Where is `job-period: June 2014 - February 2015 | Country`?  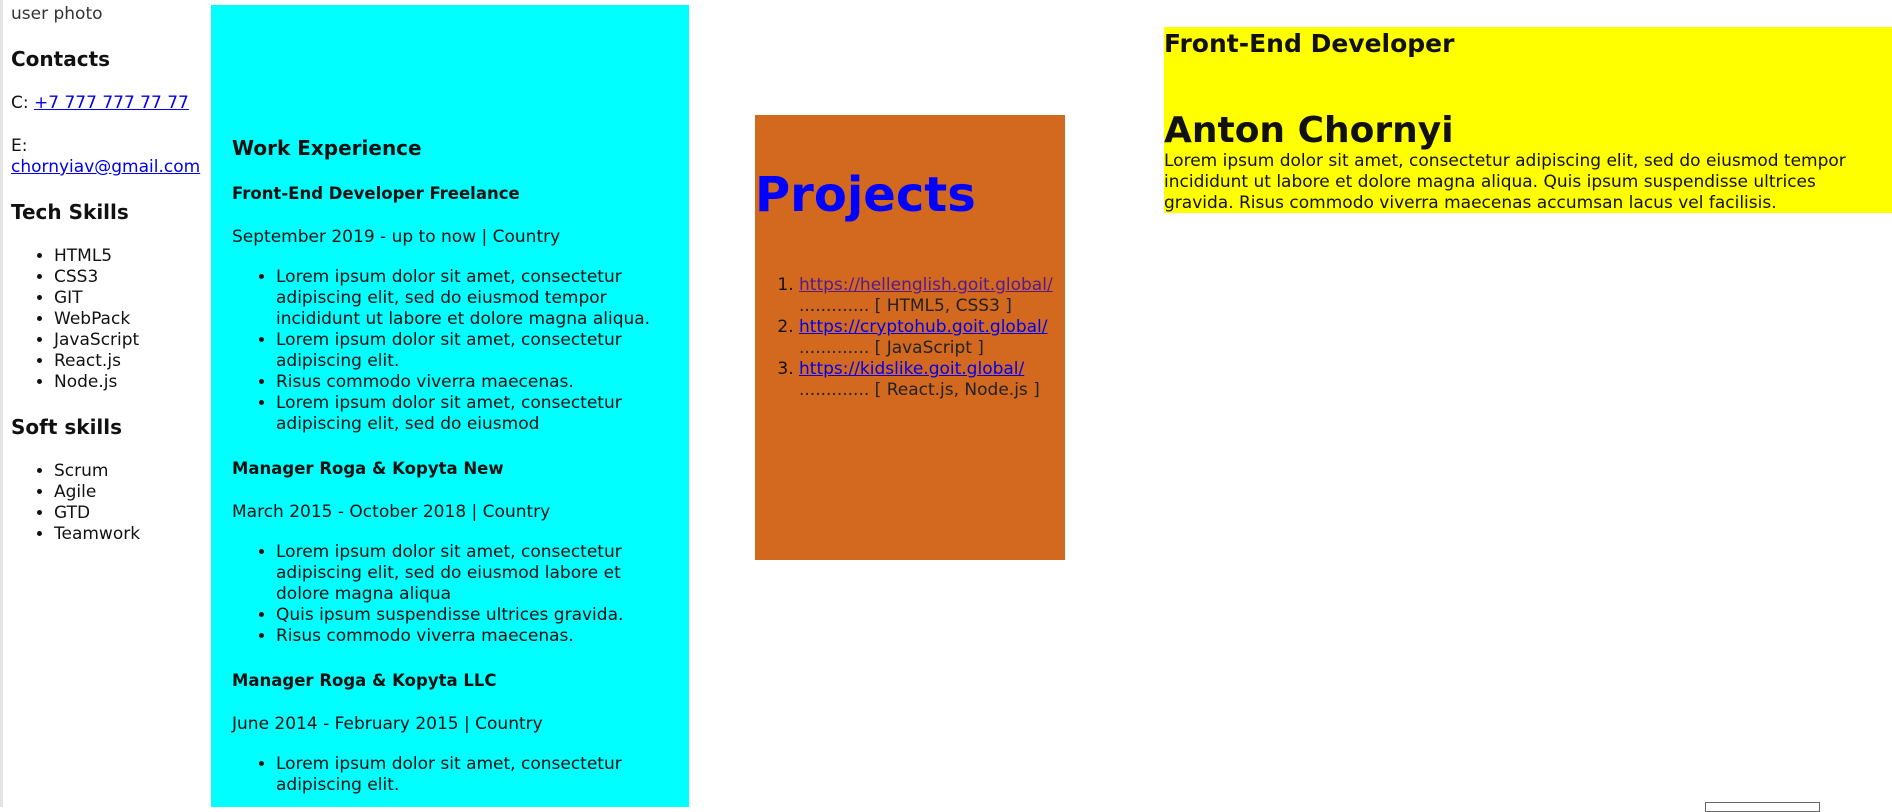 job-period: June 2014 - February 2015 | Country is located at coordinates (387, 724).